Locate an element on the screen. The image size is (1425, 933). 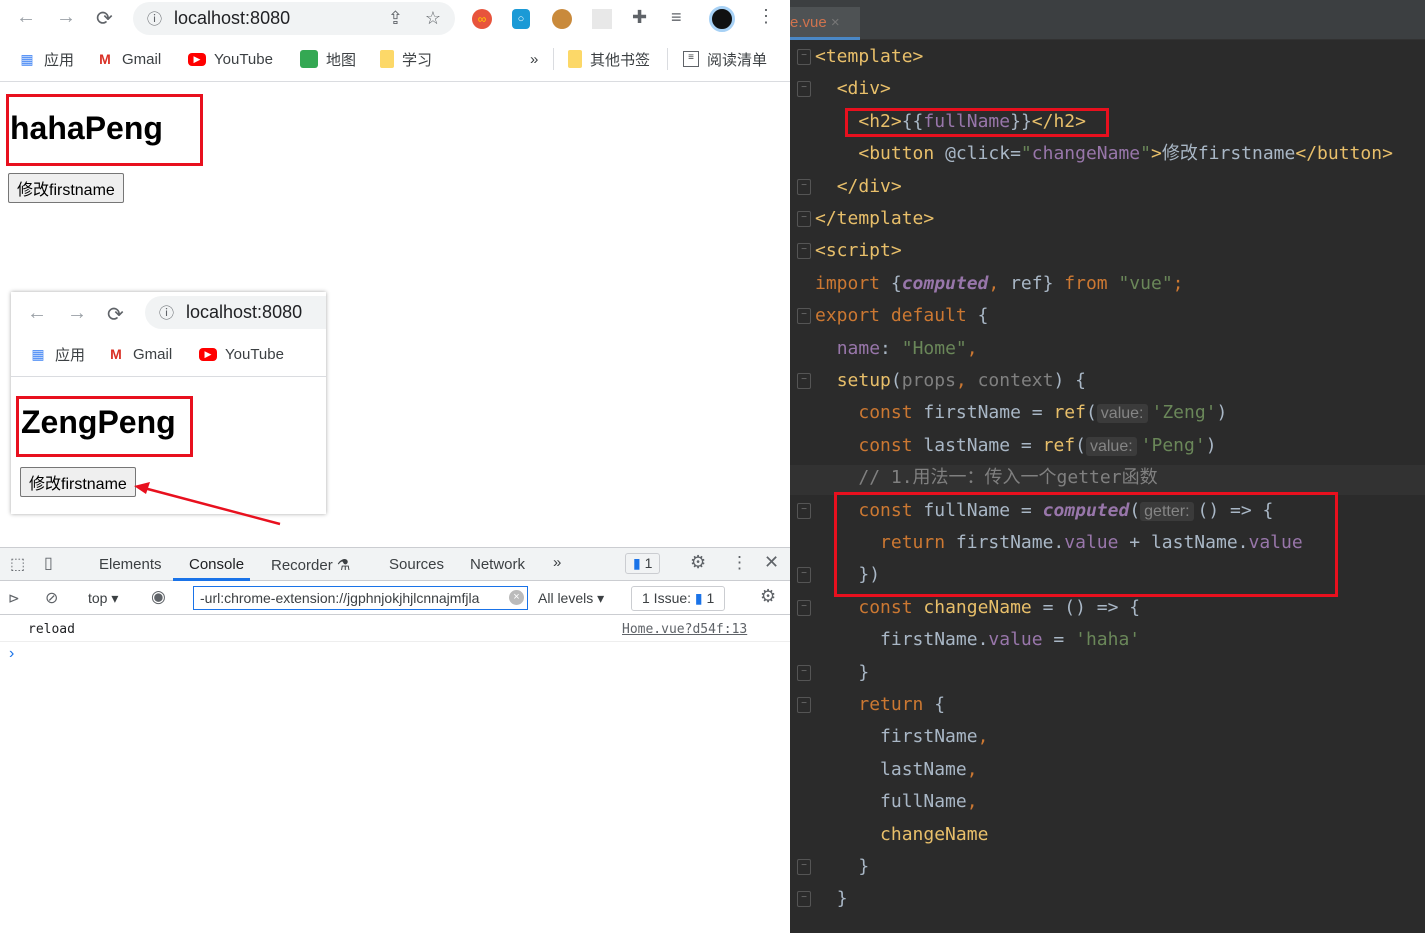
device-toggle-icon: ▯ is located at coordinates (48, 563).